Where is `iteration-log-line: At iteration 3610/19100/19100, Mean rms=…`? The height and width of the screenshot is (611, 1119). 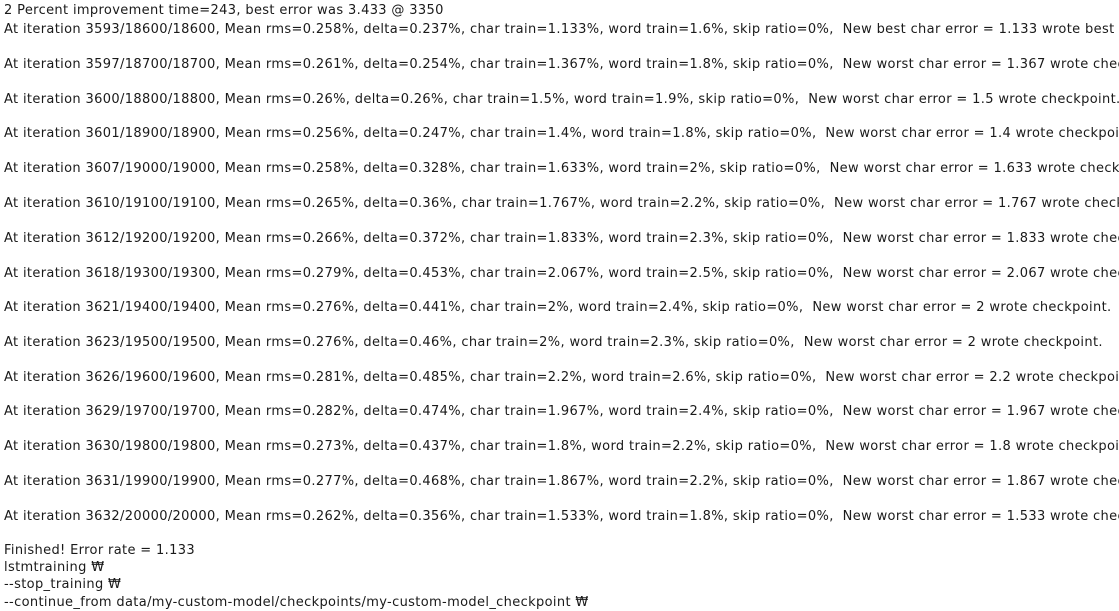 iteration-log-line: At iteration 3610/19100/19100, Mean rms=… is located at coordinates (561, 203).